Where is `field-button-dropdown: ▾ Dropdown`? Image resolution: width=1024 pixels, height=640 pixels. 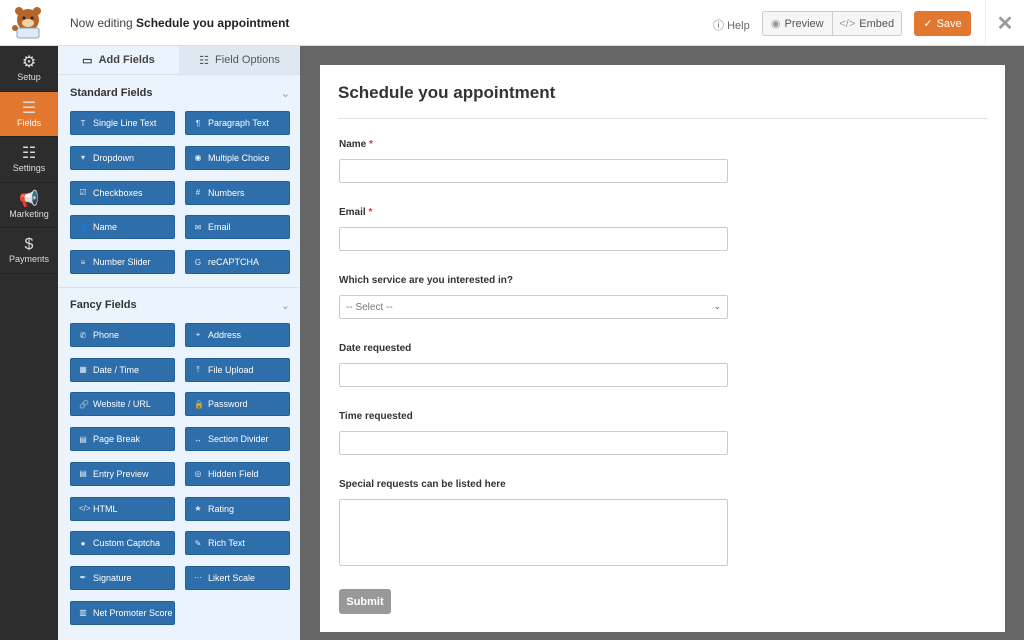
field-button-dropdown: ▾ Dropdown is located at coordinates (122, 157).